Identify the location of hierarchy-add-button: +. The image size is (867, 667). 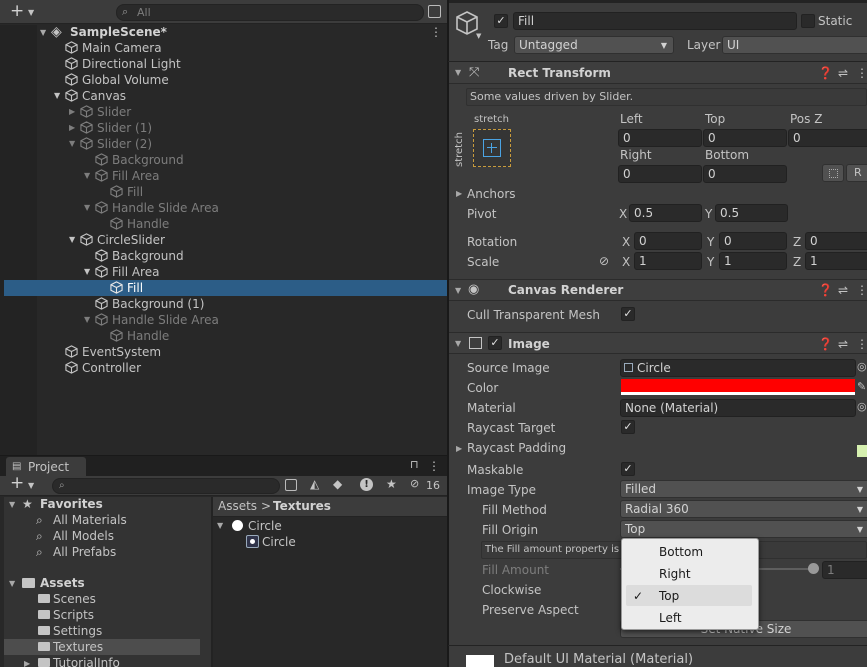
(17, 11).